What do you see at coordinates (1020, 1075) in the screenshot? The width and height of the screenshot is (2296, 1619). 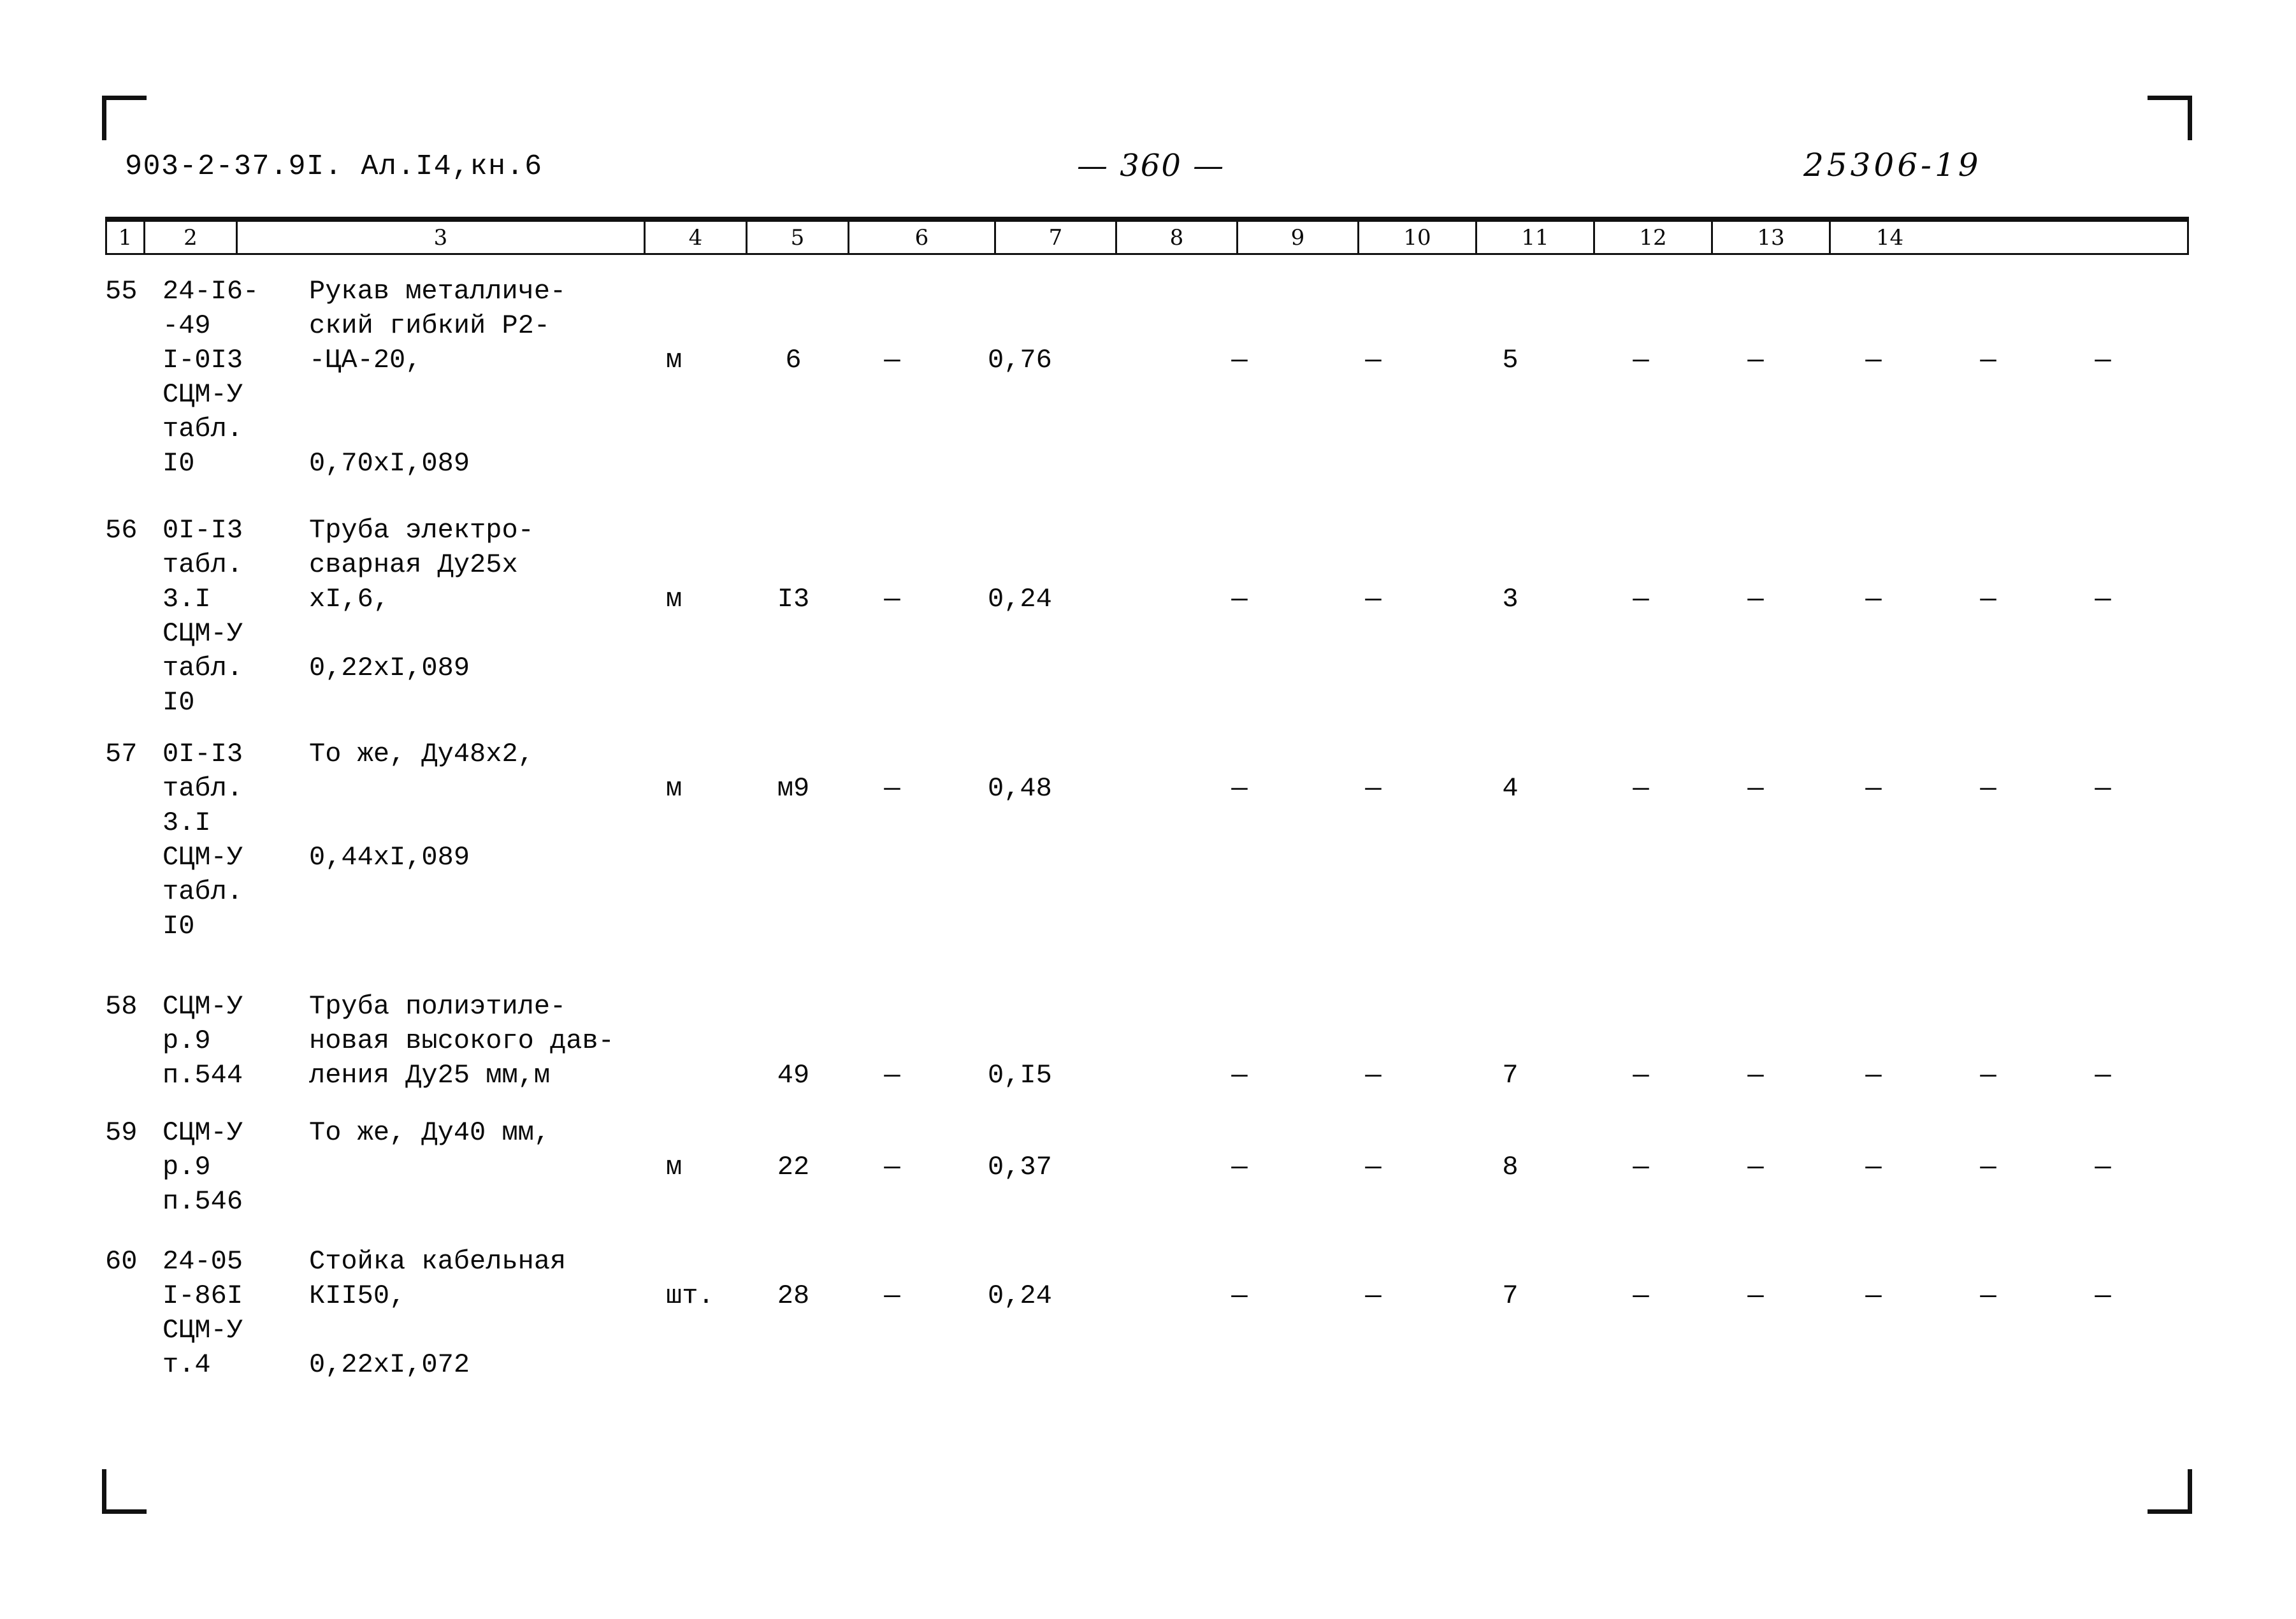 I see `cell-col6: 0,I5` at bounding box center [1020, 1075].